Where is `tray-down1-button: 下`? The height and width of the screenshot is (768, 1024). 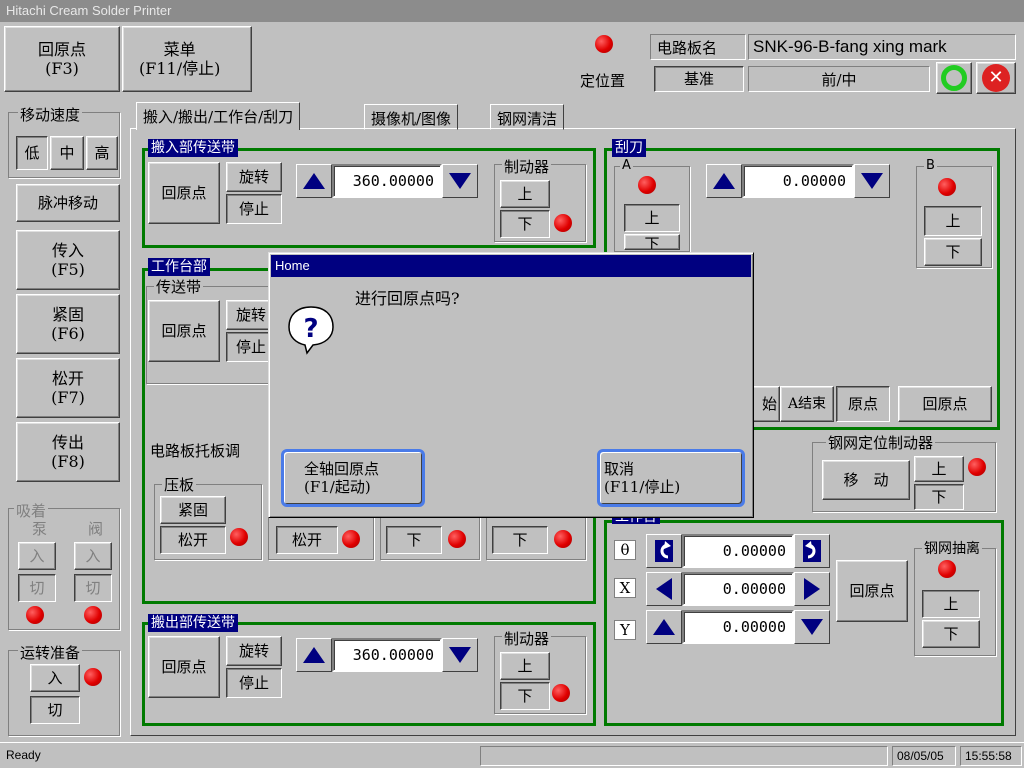 tray-down1-button: 下 is located at coordinates (414, 540).